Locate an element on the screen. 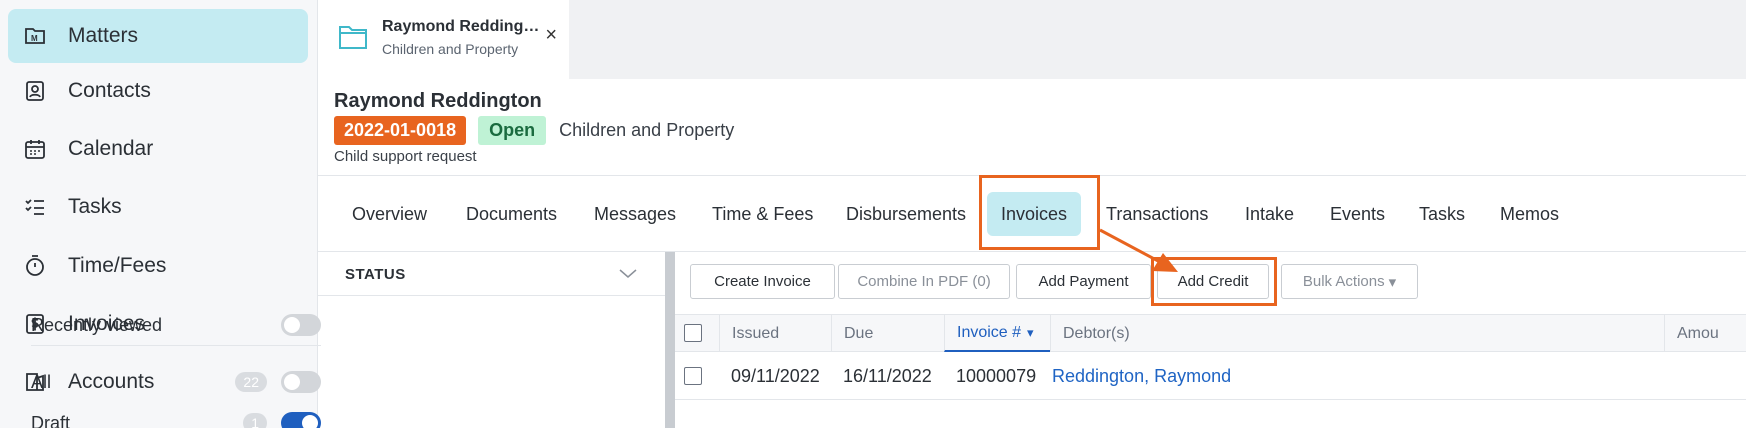  panel-resize-handle is located at coordinates (670, 340).